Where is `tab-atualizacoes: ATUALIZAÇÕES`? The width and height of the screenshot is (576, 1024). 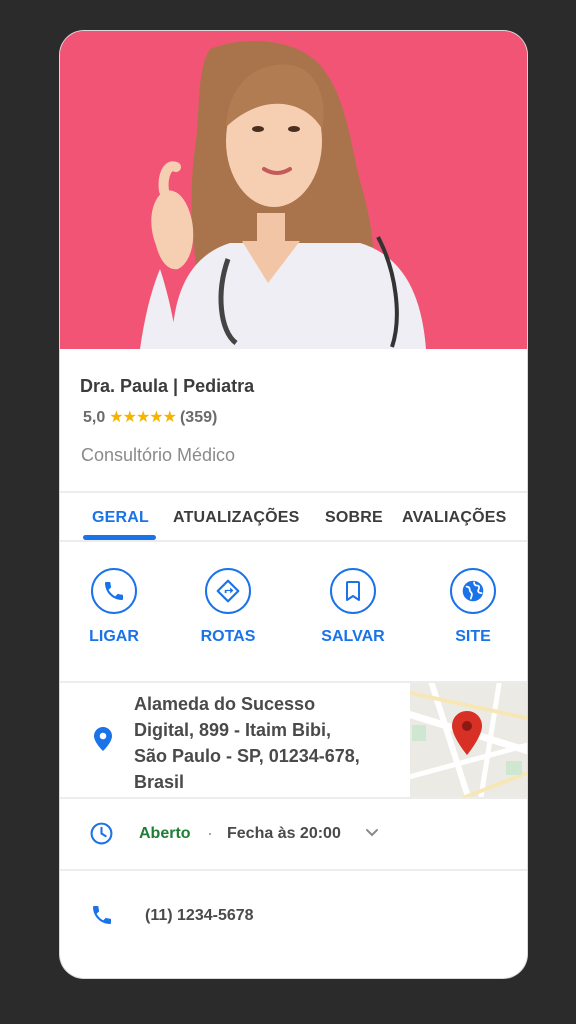 tab-atualizacoes: ATUALIZAÇÕES is located at coordinates (236, 518).